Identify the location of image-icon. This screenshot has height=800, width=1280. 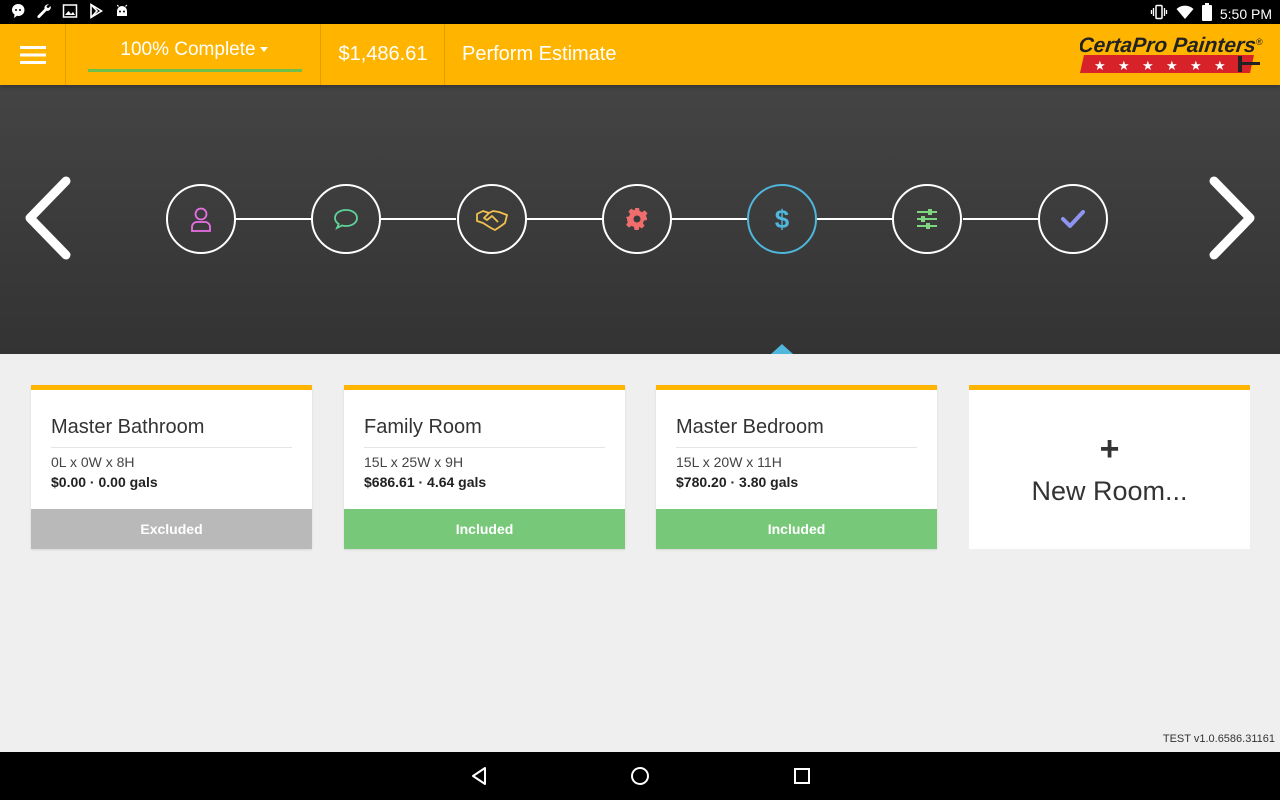
(70, 11).